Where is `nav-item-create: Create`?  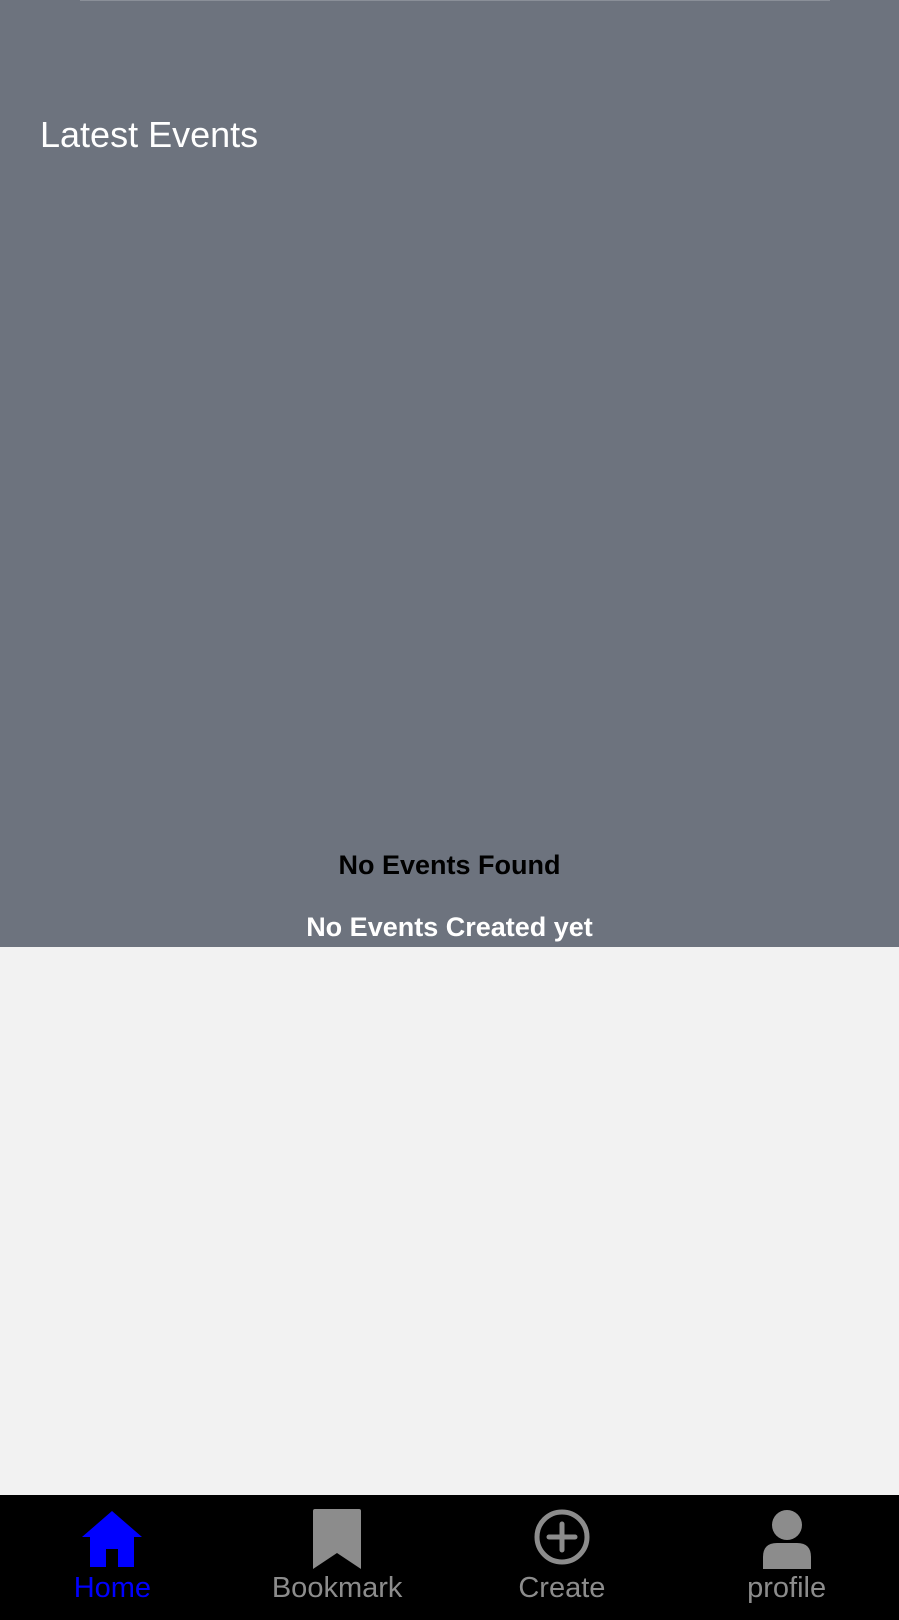
nav-item-create: Create is located at coordinates (562, 1557).